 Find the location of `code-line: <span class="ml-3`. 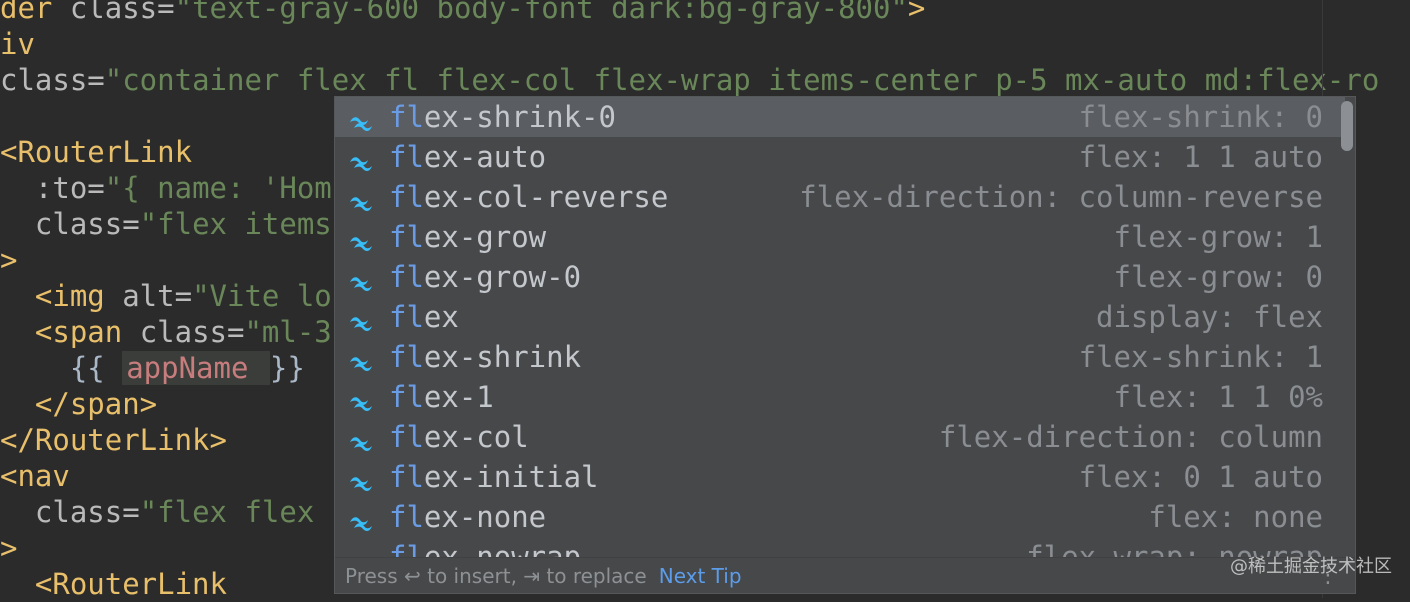

code-line: <span class="ml-3 is located at coordinates (166, 332).